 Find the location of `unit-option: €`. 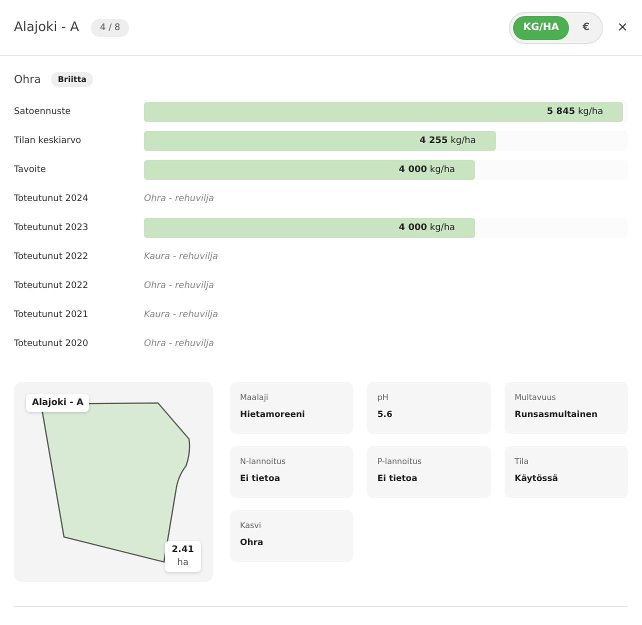

unit-option: € is located at coordinates (586, 28).